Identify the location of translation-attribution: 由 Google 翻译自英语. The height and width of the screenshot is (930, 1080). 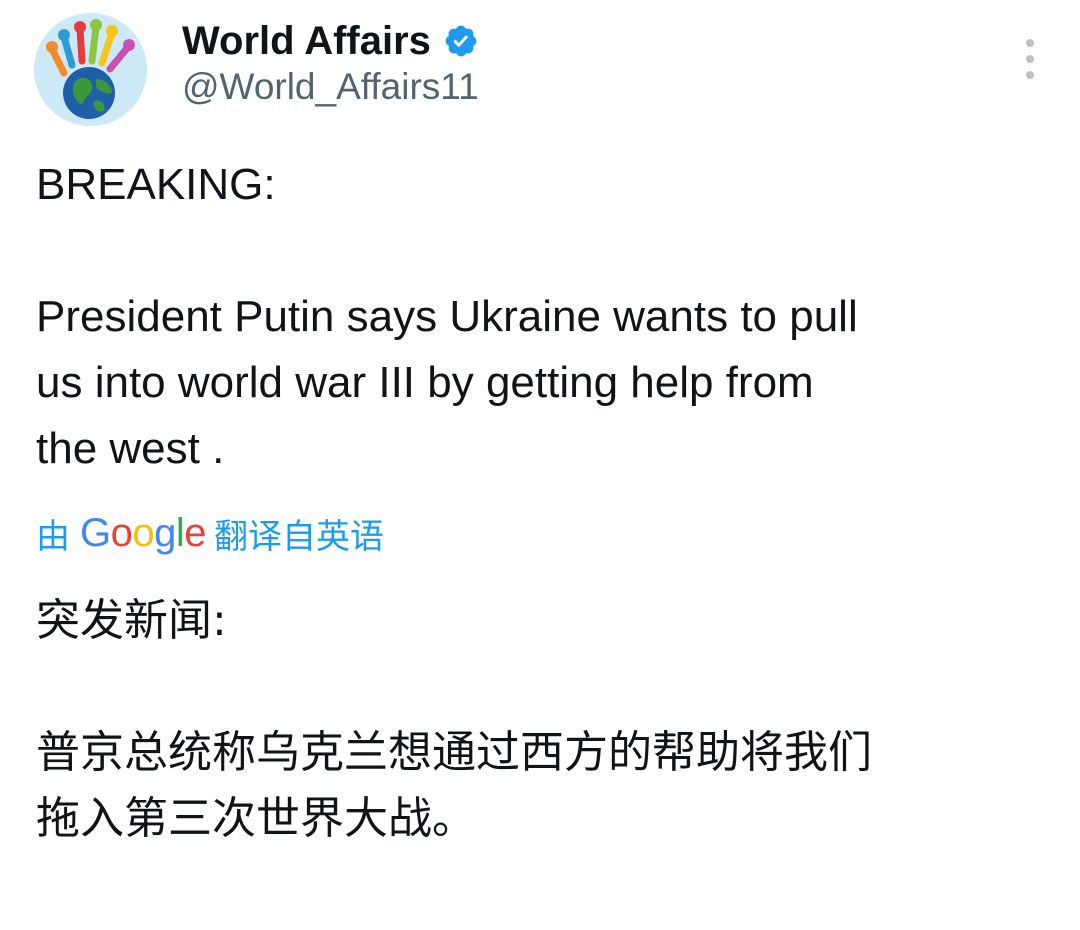
(210, 533).